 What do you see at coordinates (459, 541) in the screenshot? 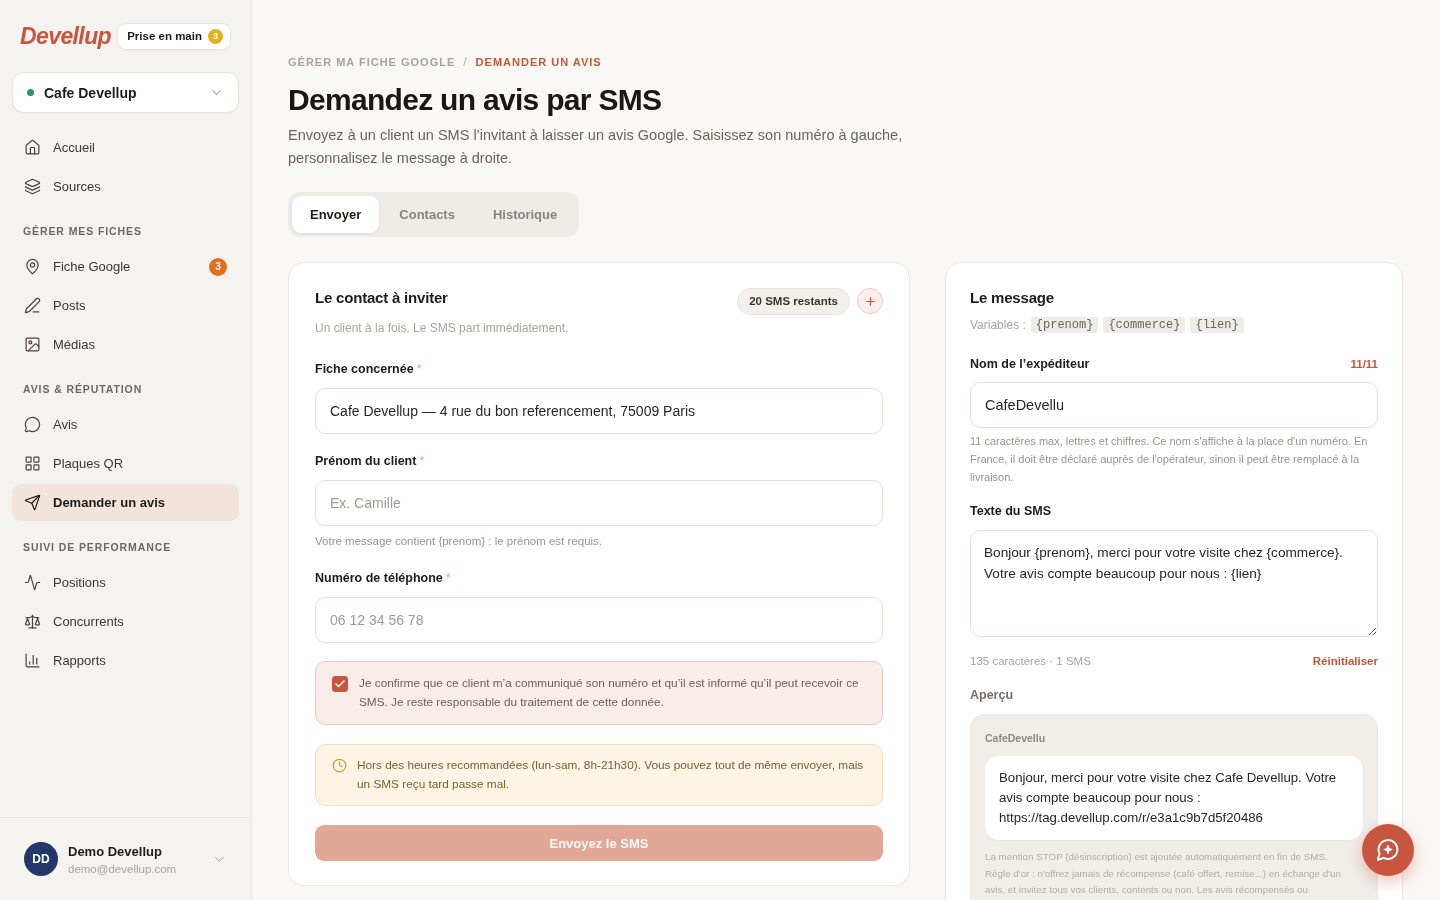
I see `field-hint: Votre message contient {prenom} : le prénom est requis.` at bounding box center [459, 541].